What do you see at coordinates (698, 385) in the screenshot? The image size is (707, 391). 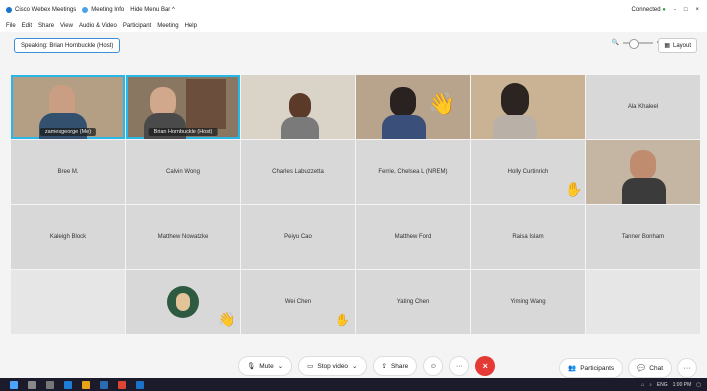 I see `notification-icon: ▢` at bounding box center [698, 385].